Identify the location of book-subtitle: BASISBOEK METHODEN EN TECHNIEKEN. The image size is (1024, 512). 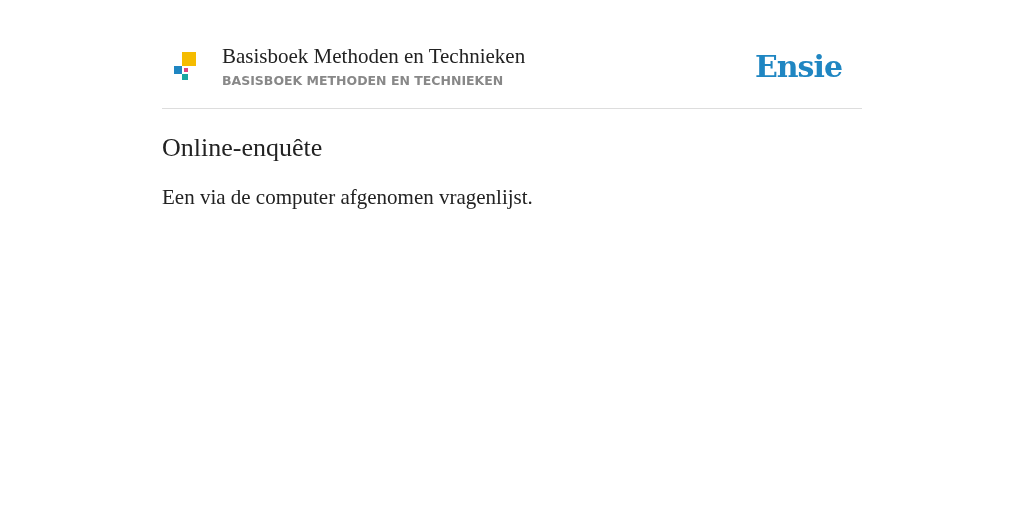
(363, 80).